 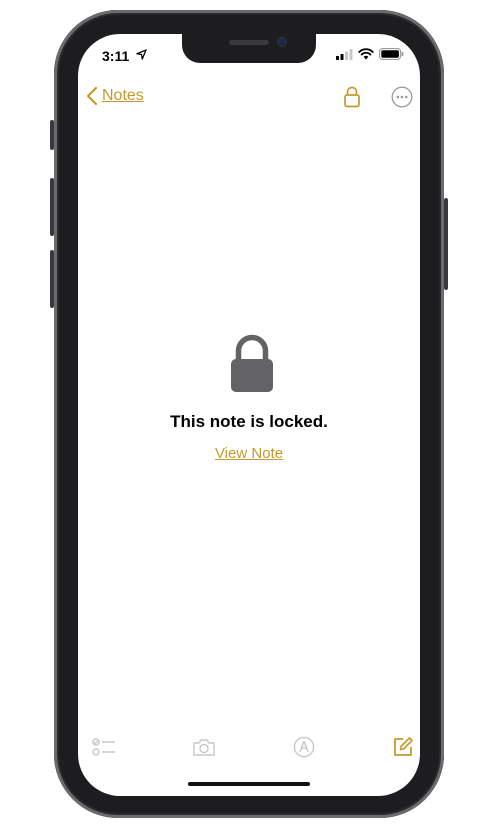 I want to click on cellular-signal-icon, so click(x=344, y=54).